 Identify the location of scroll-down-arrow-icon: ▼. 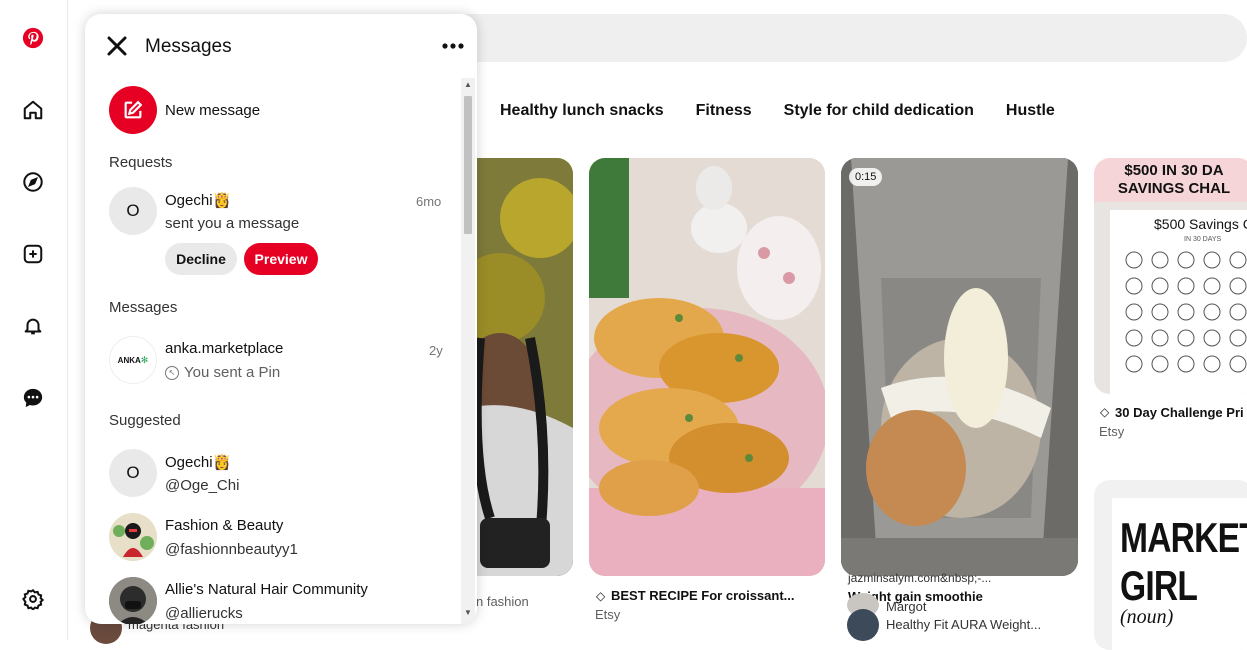
(468, 612).